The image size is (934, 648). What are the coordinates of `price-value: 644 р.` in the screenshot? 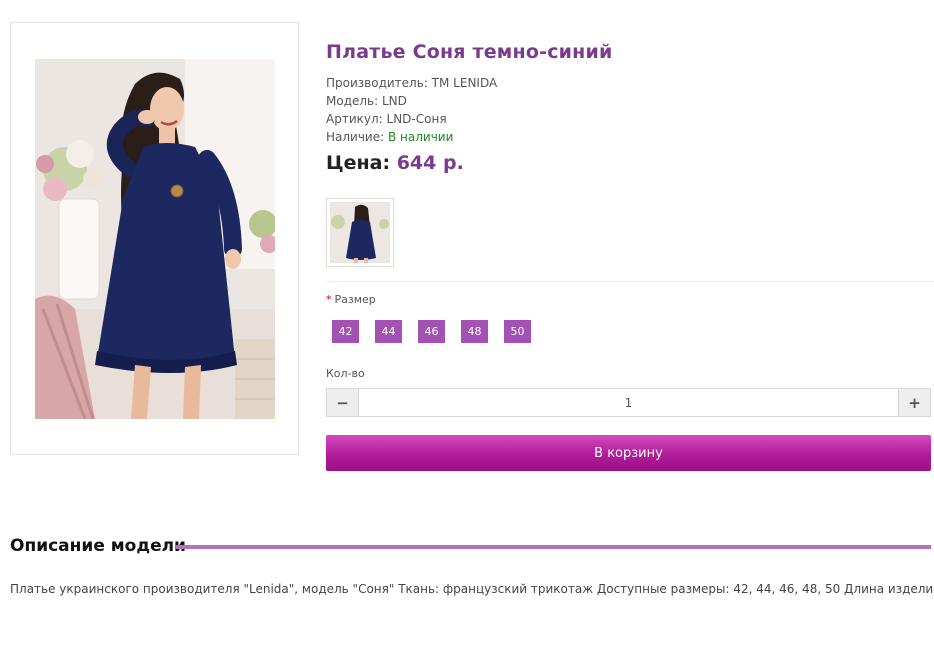 It's located at (430, 163).